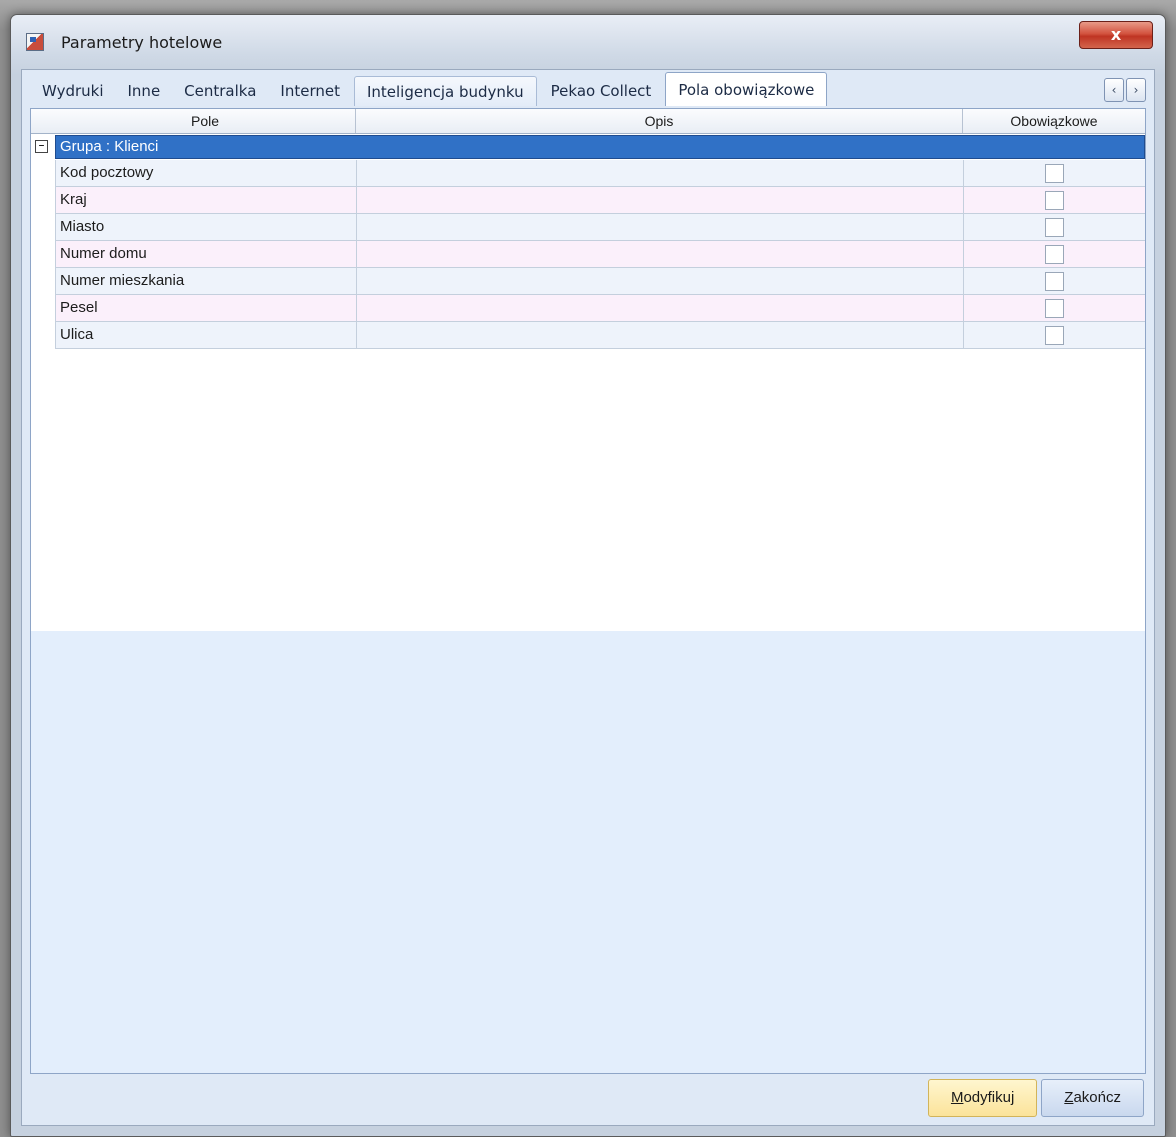 This screenshot has height=1137, width=1176. I want to click on group-row: – Grupa : Klienci, so click(588, 147).